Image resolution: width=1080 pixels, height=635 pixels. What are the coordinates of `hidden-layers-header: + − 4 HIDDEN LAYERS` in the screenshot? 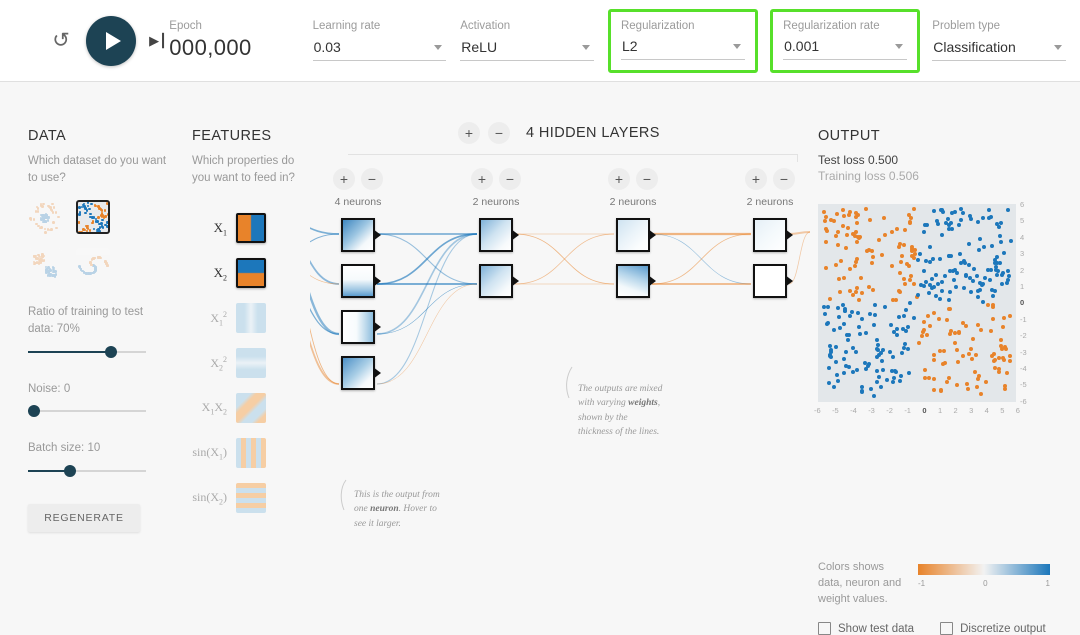 It's located at (559, 133).